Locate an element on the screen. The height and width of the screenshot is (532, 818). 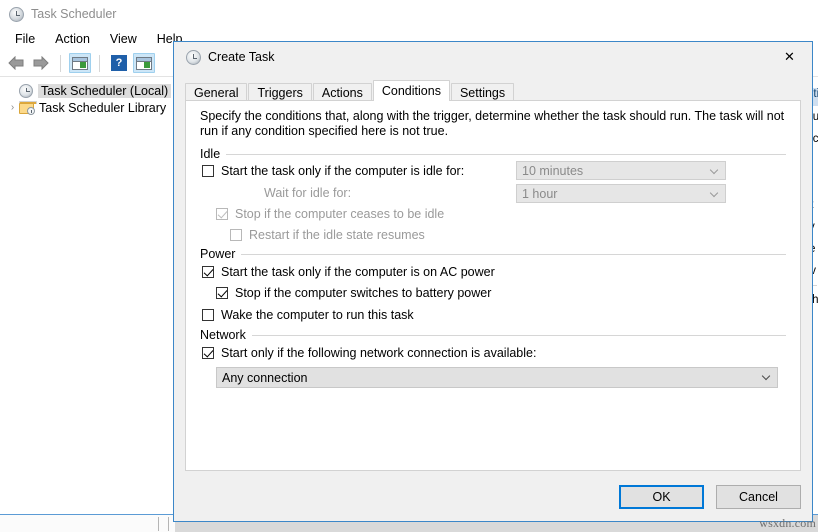
ok-button: OK is located at coordinates (661, 497).